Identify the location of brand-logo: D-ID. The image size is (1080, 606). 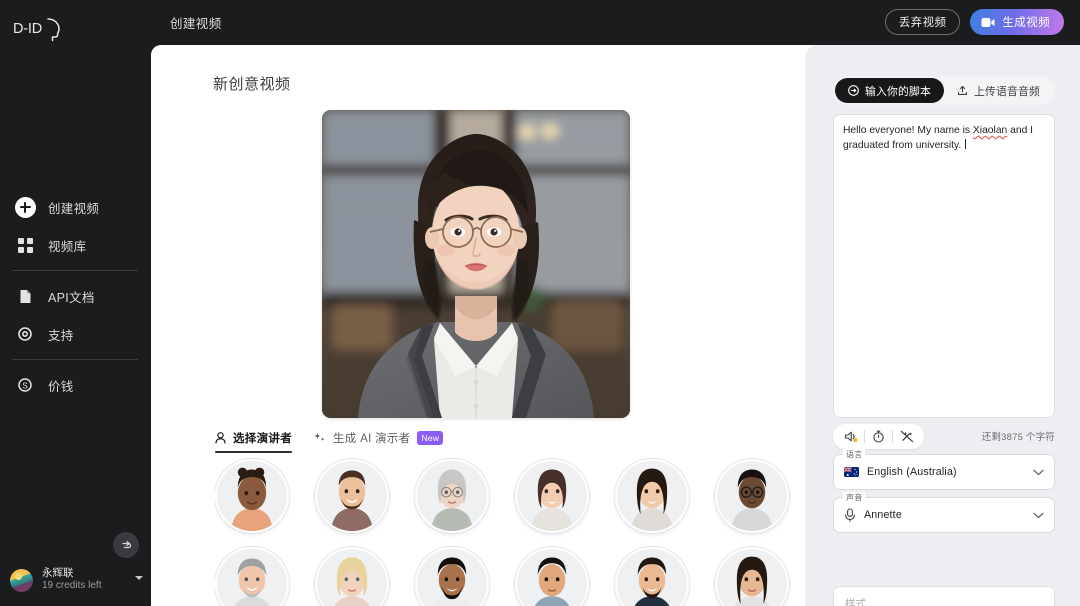
(40, 29).